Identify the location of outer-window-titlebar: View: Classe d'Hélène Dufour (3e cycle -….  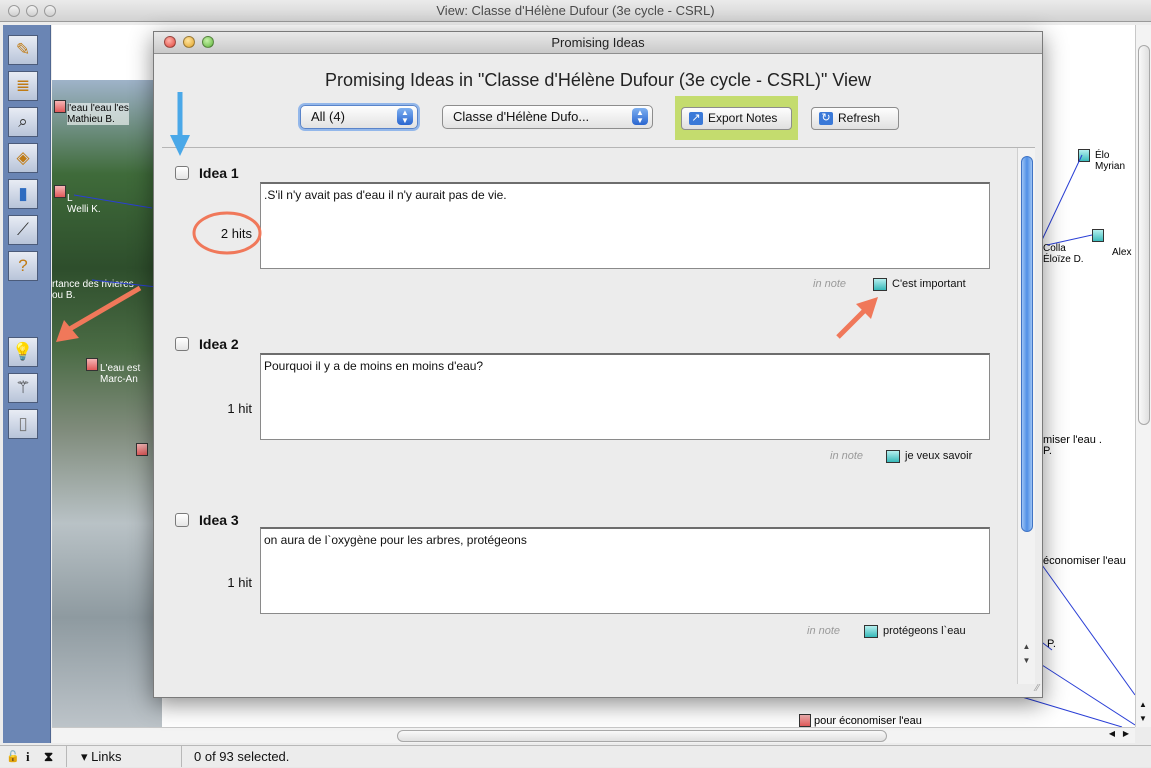
(575, 11).